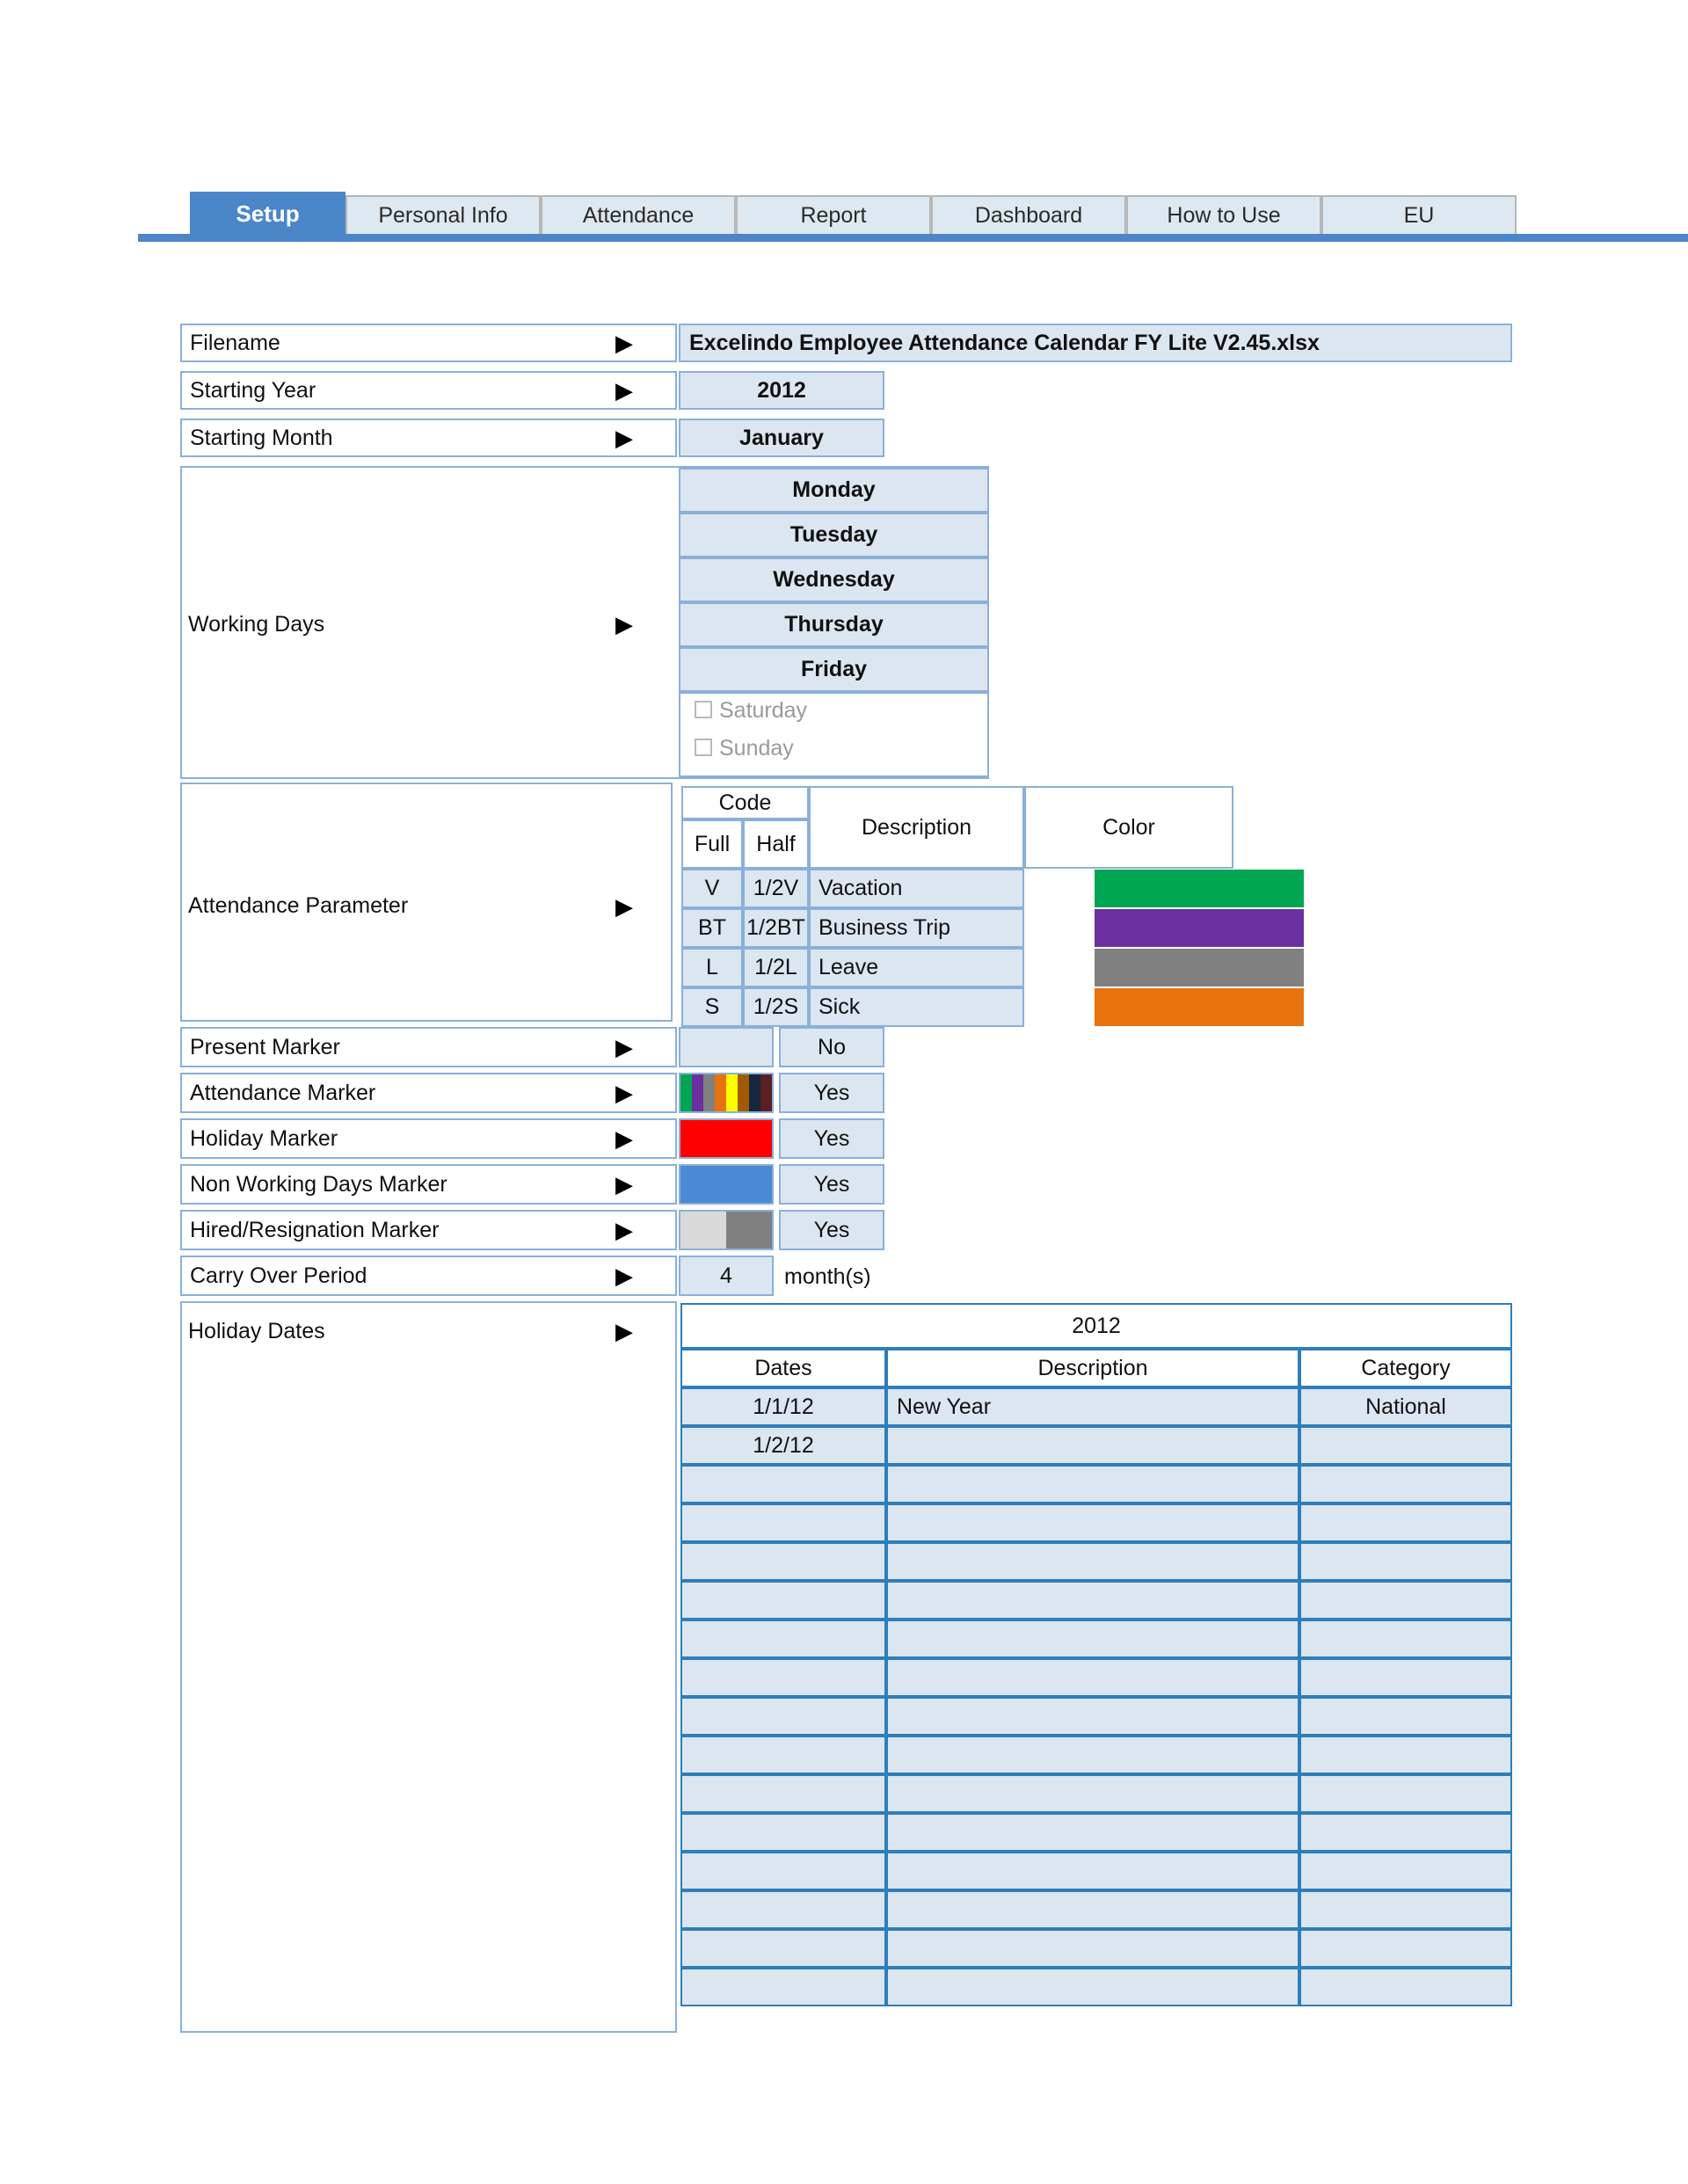 Image resolution: width=1688 pixels, height=2184 pixels. What do you see at coordinates (783, 1368) in the screenshot?
I see `holiday-col-header-dates: Dates` at bounding box center [783, 1368].